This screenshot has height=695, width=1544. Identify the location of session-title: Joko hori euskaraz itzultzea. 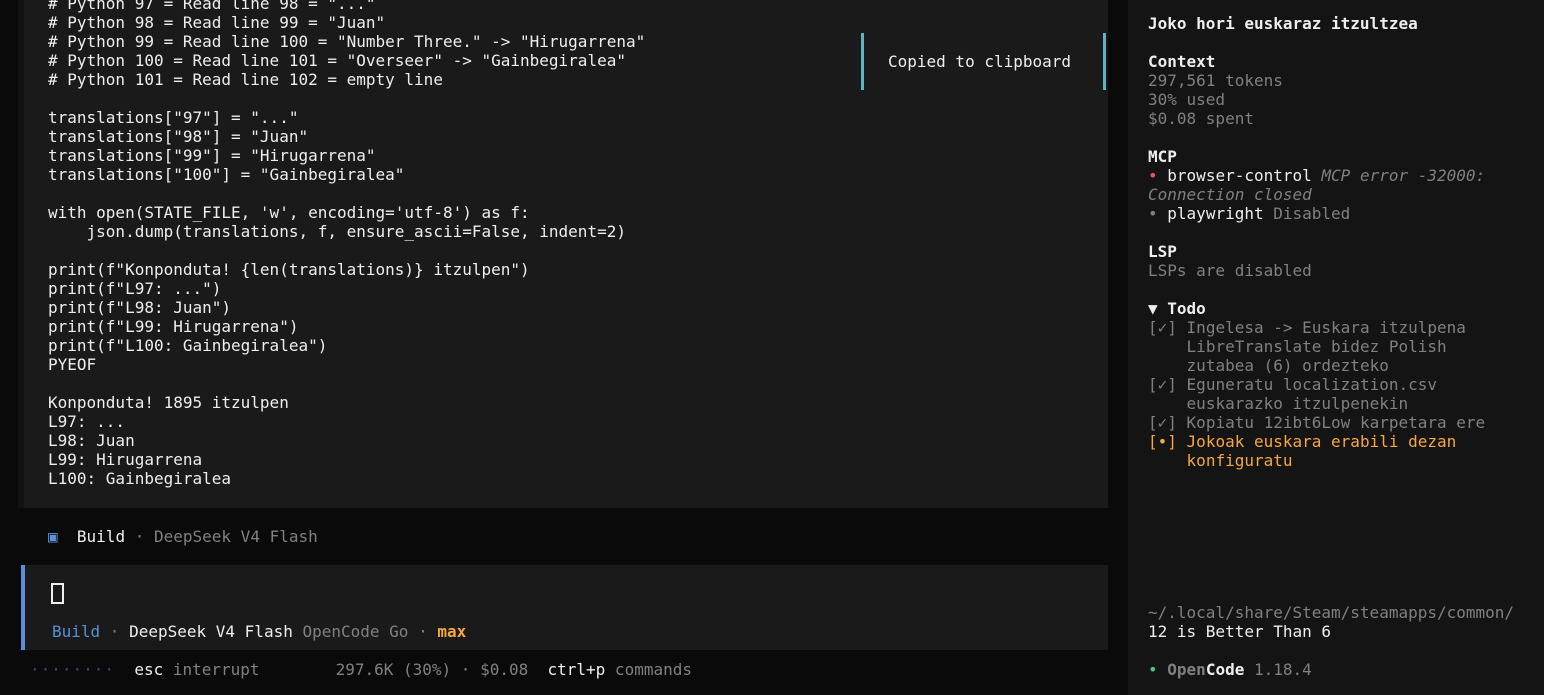
(1283, 23).